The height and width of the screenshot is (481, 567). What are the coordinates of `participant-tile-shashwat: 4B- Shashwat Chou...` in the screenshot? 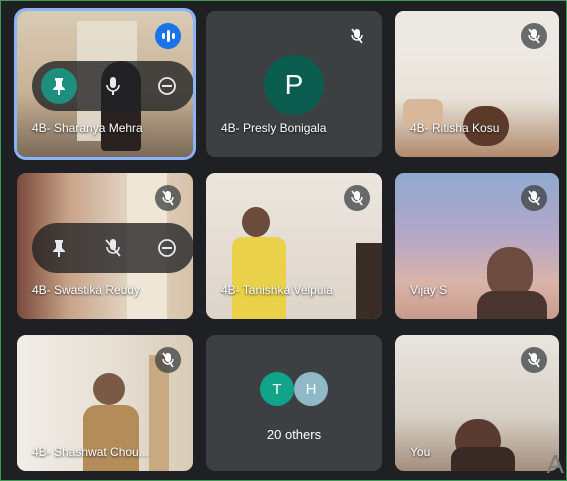 It's located at (105, 403).